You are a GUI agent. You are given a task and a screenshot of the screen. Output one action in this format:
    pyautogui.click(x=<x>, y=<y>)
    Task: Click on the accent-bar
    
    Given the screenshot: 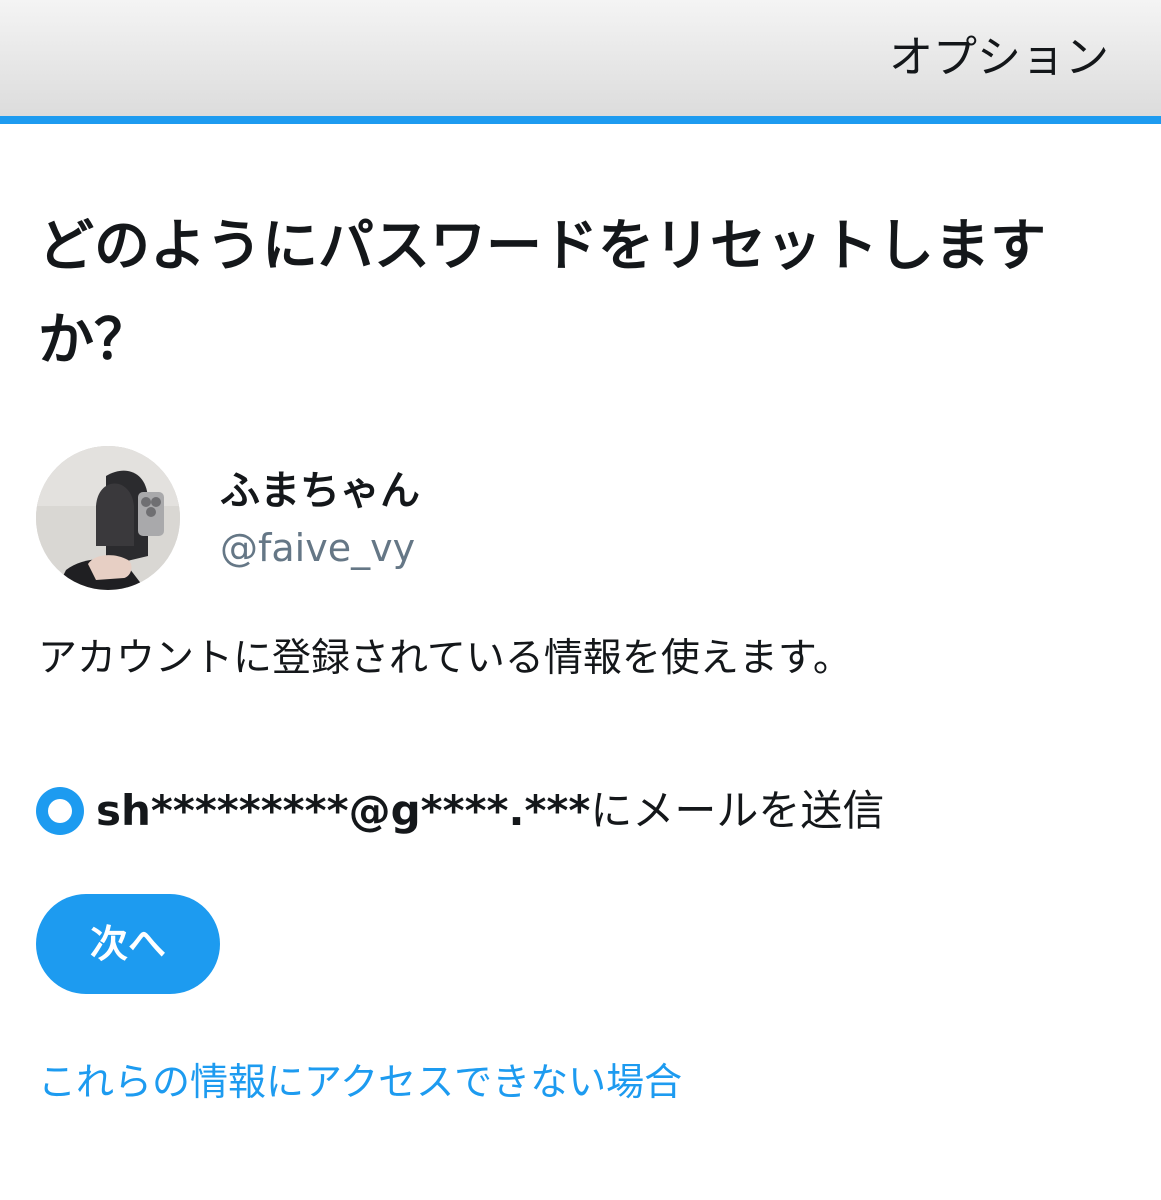 What is the action you would take?
    pyautogui.click(x=580, y=120)
    